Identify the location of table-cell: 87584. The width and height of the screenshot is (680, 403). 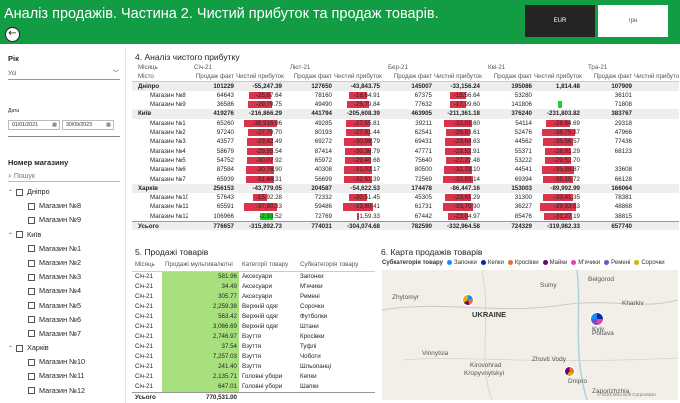
(225, 170).